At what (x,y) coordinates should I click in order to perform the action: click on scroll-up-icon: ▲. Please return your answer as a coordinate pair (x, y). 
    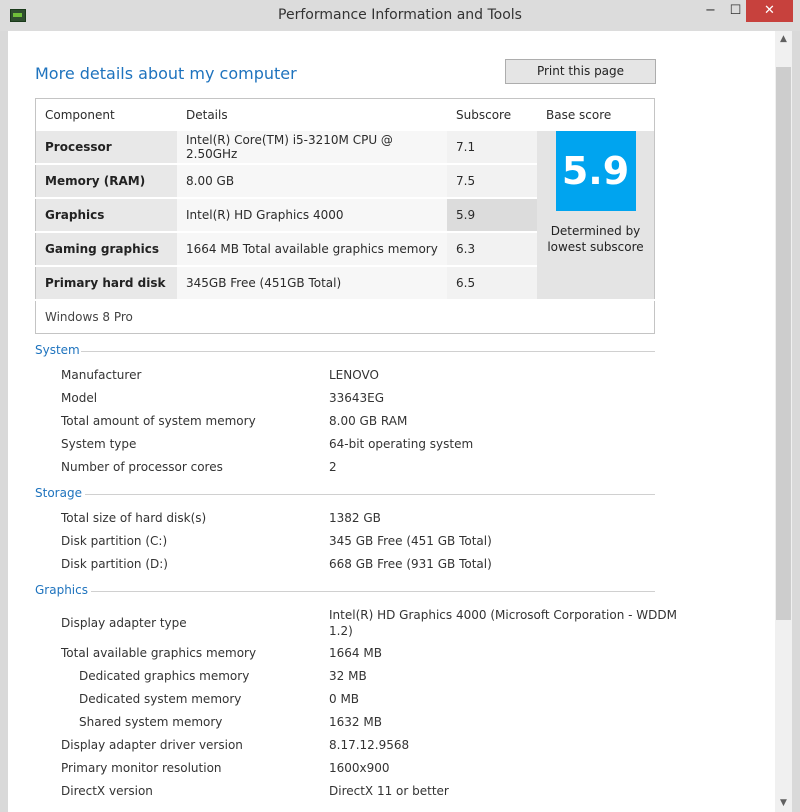
    Looking at the image, I should click on (783, 39).